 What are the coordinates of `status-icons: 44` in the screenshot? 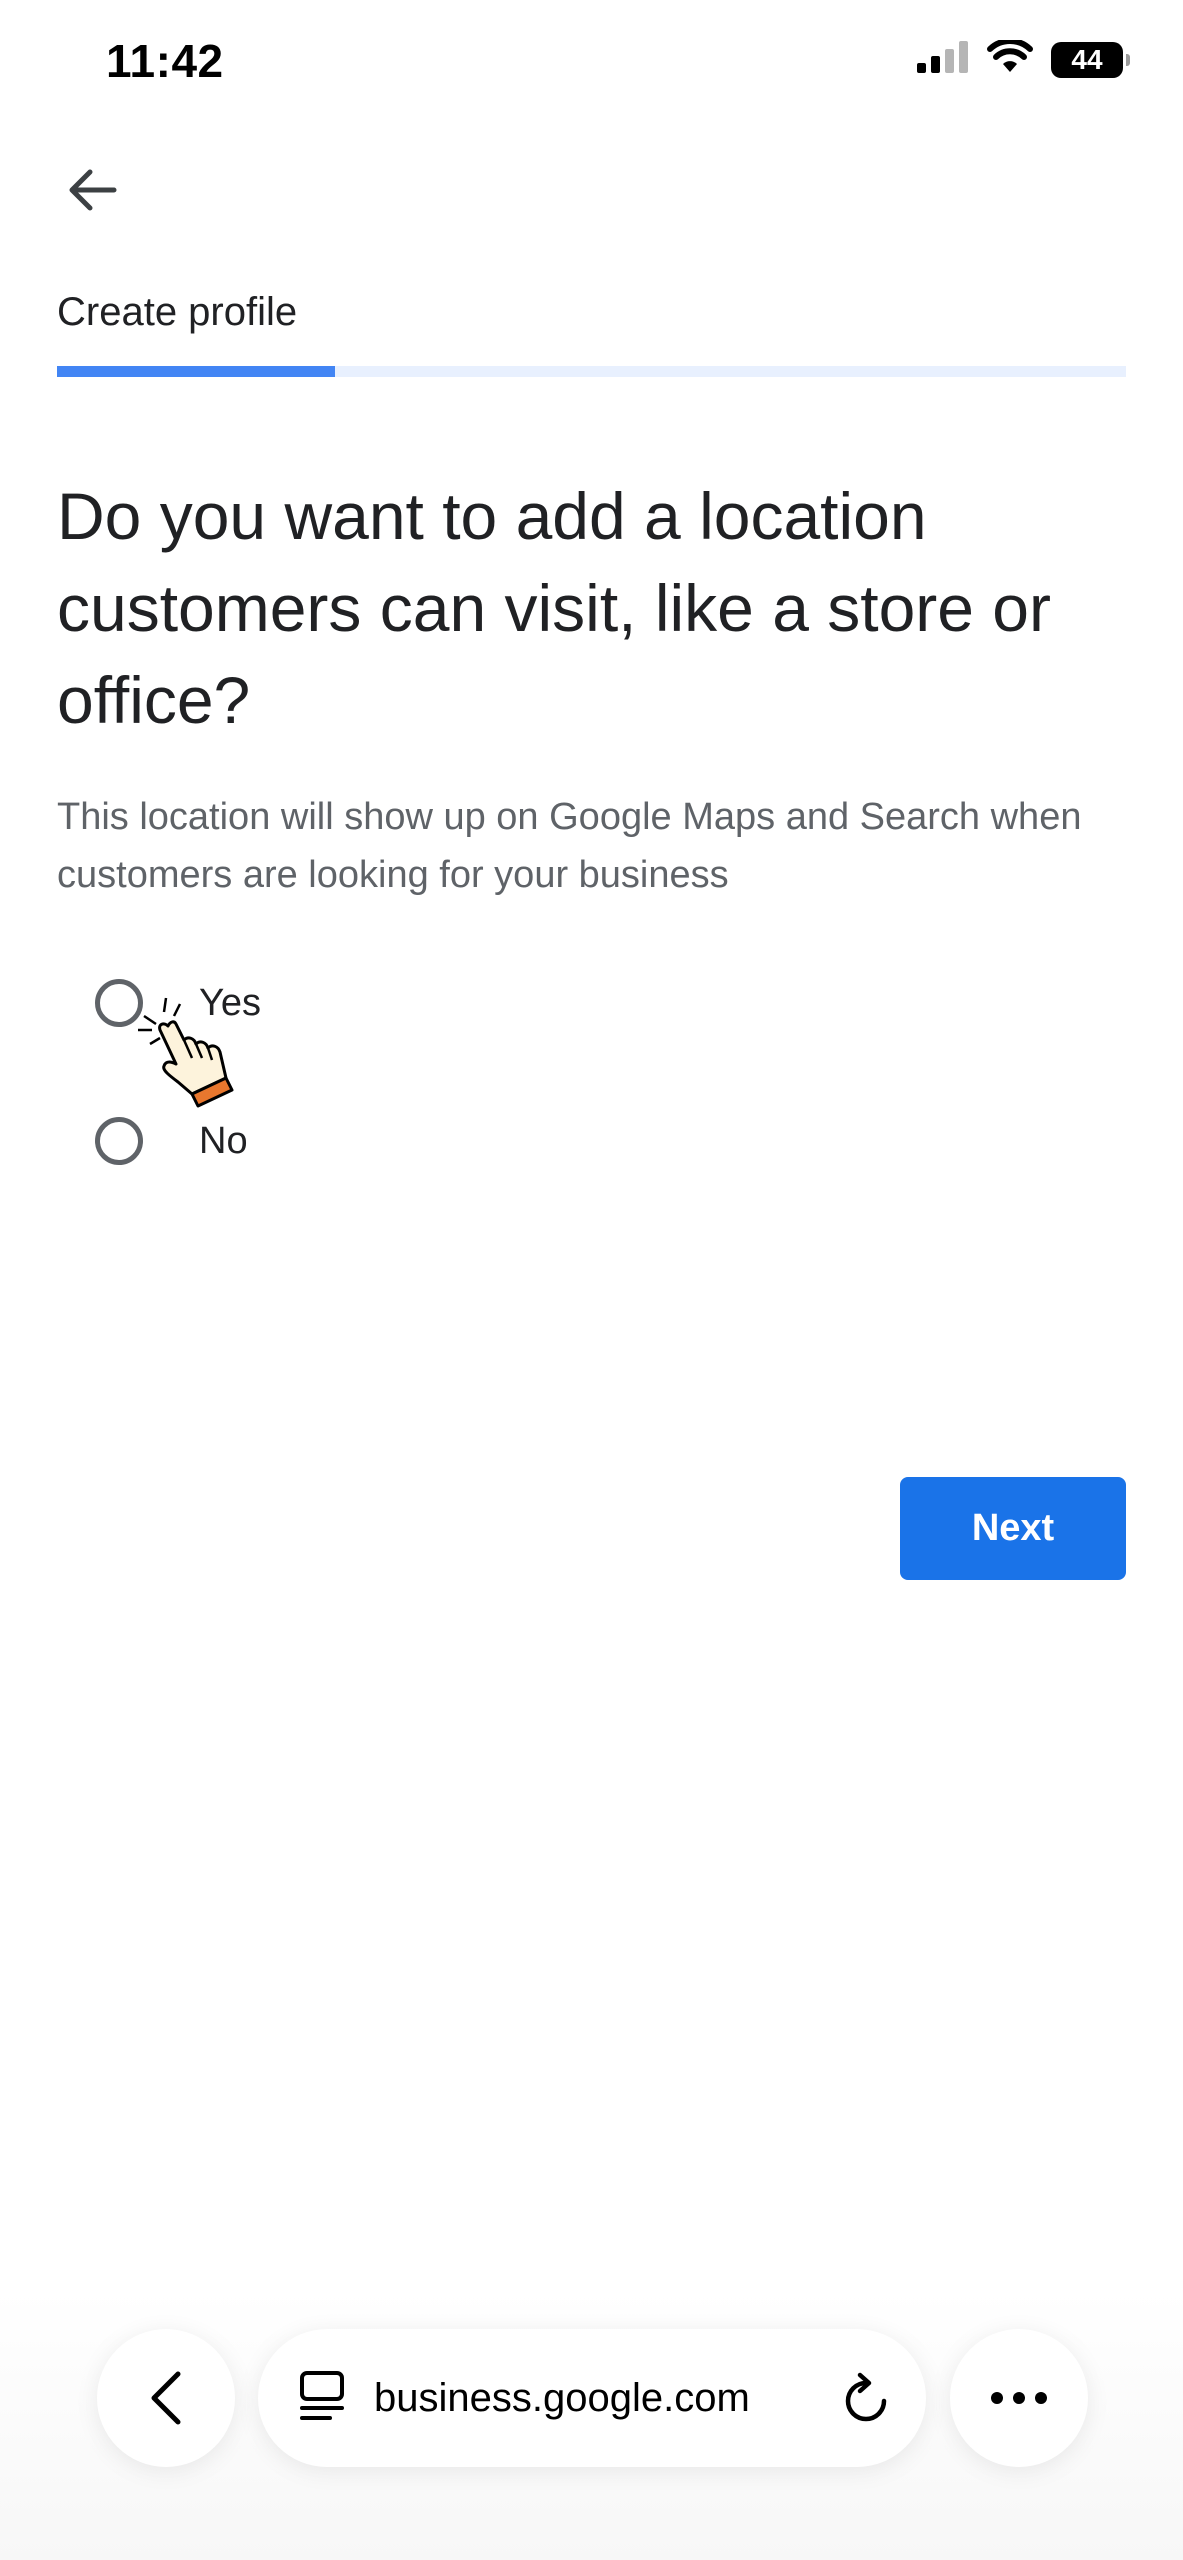 It's located at (1023, 58).